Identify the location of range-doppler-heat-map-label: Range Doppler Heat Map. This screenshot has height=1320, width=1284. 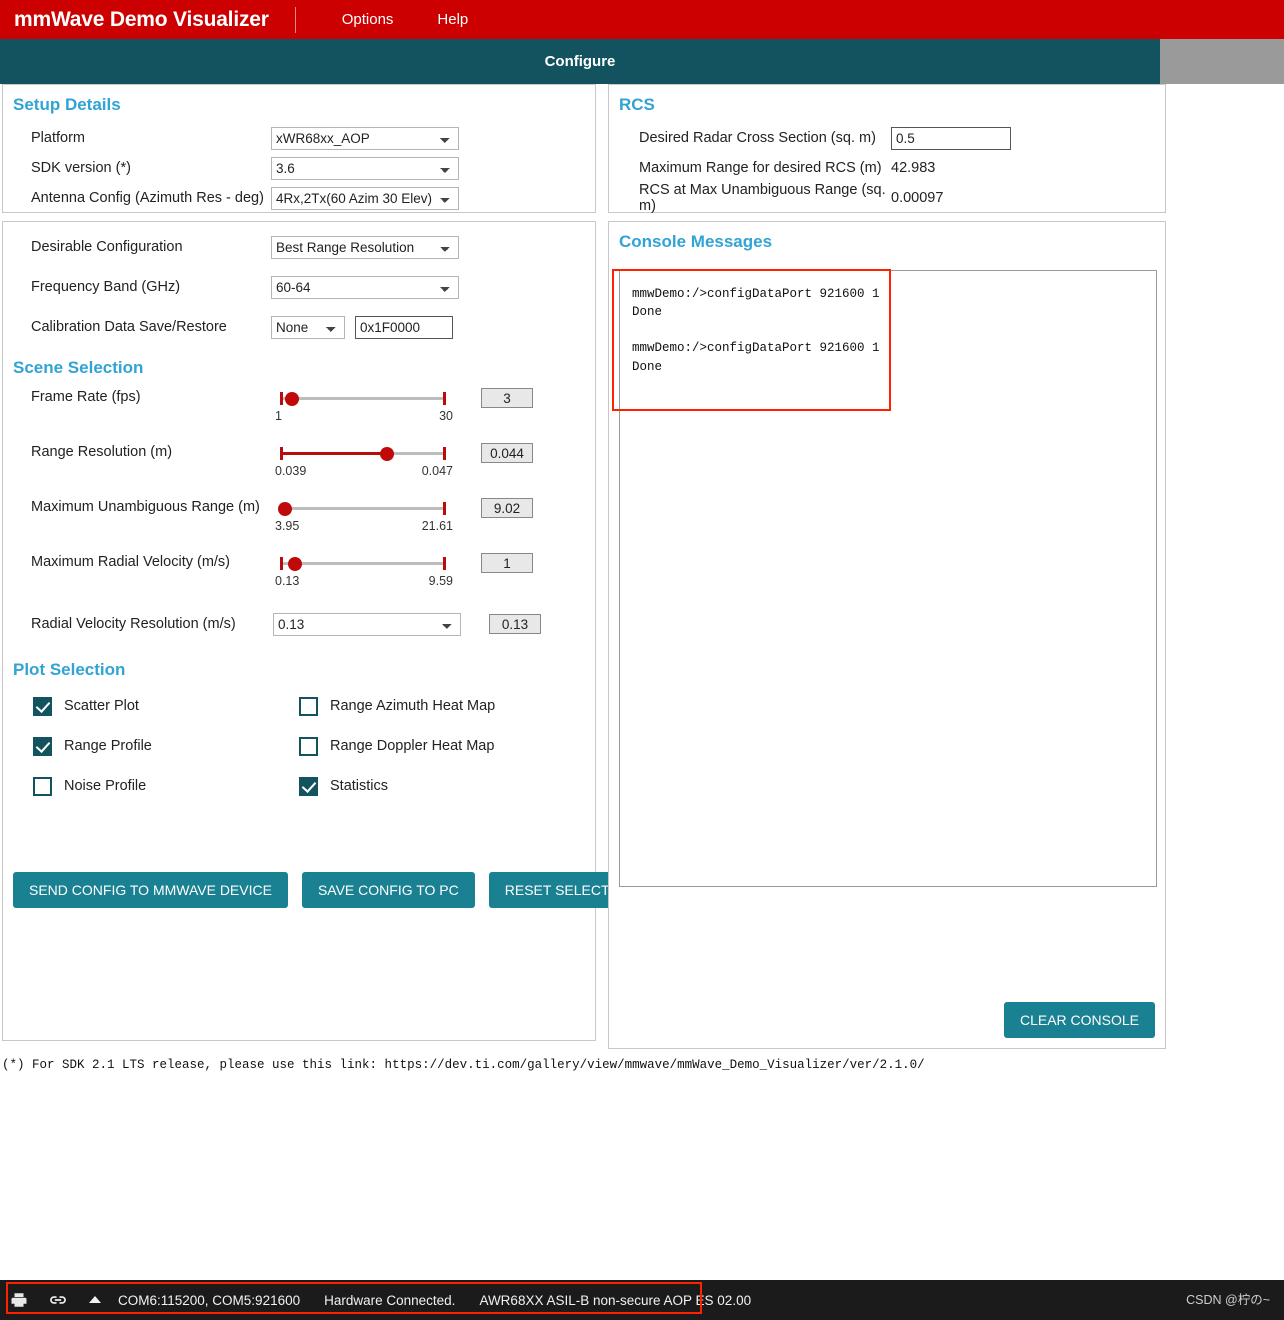
(412, 746).